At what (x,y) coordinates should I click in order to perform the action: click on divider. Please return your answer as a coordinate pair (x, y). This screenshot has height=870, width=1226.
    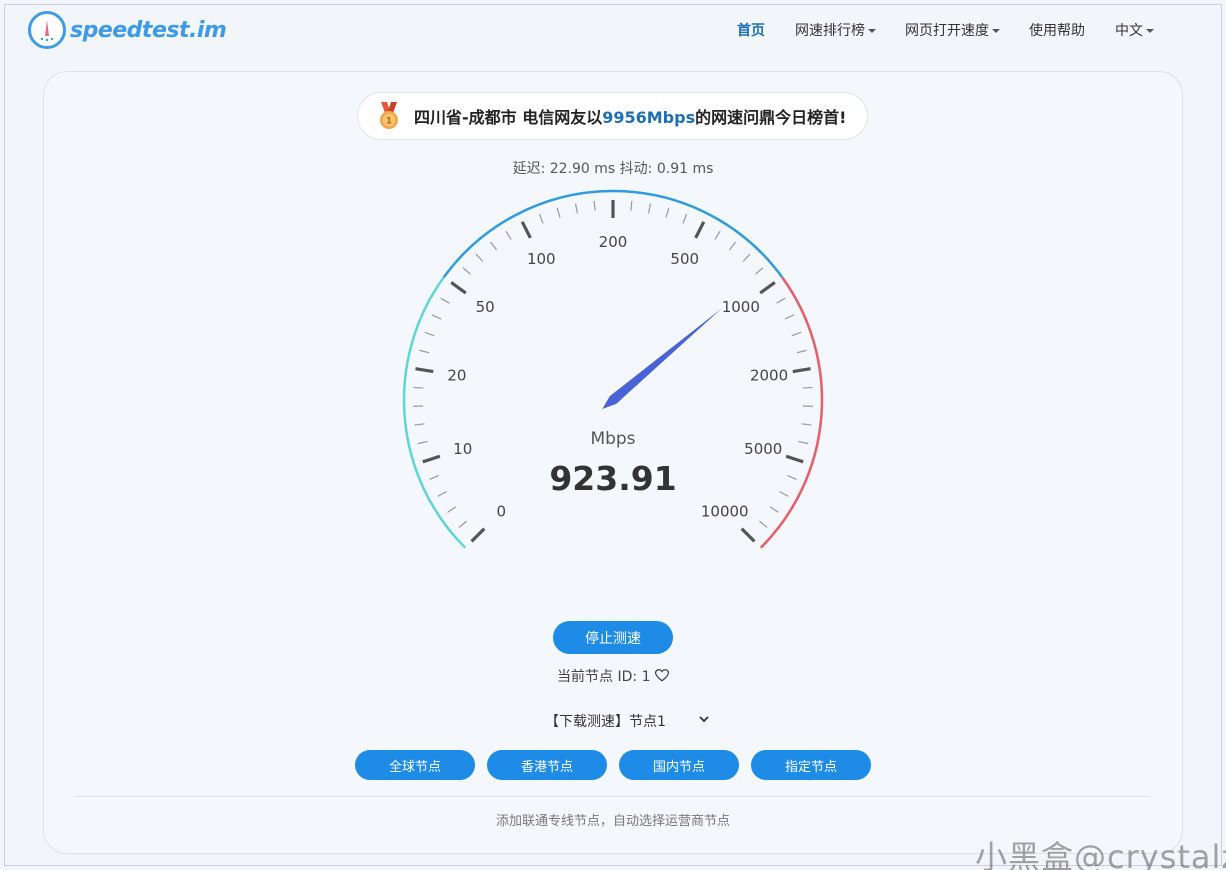
    Looking at the image, I should click on (612, 796).